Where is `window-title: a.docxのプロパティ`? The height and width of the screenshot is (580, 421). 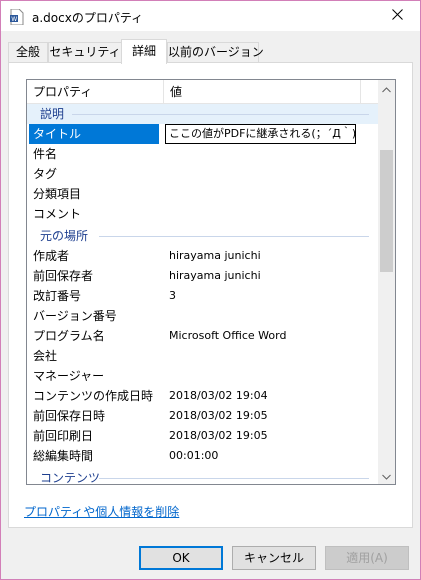 window-title: a.docxのプロパティ is located at coordinates (88, 18).